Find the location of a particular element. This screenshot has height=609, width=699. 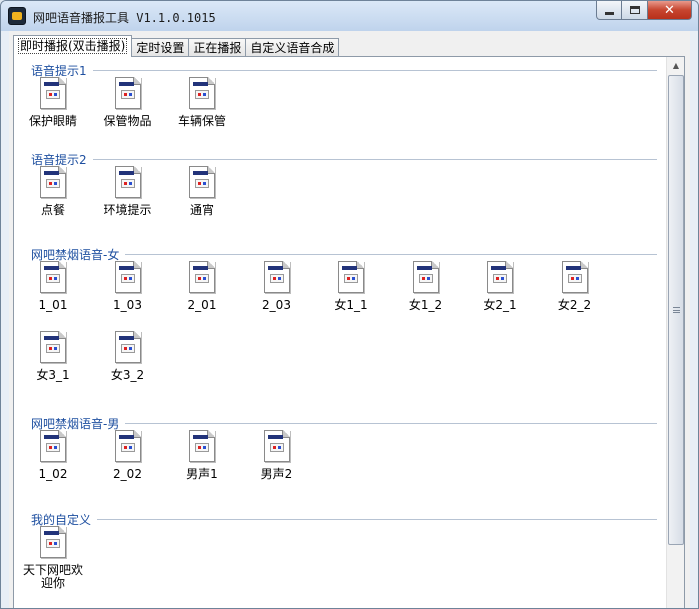

maximize-button is located at coordinates (635, 10).